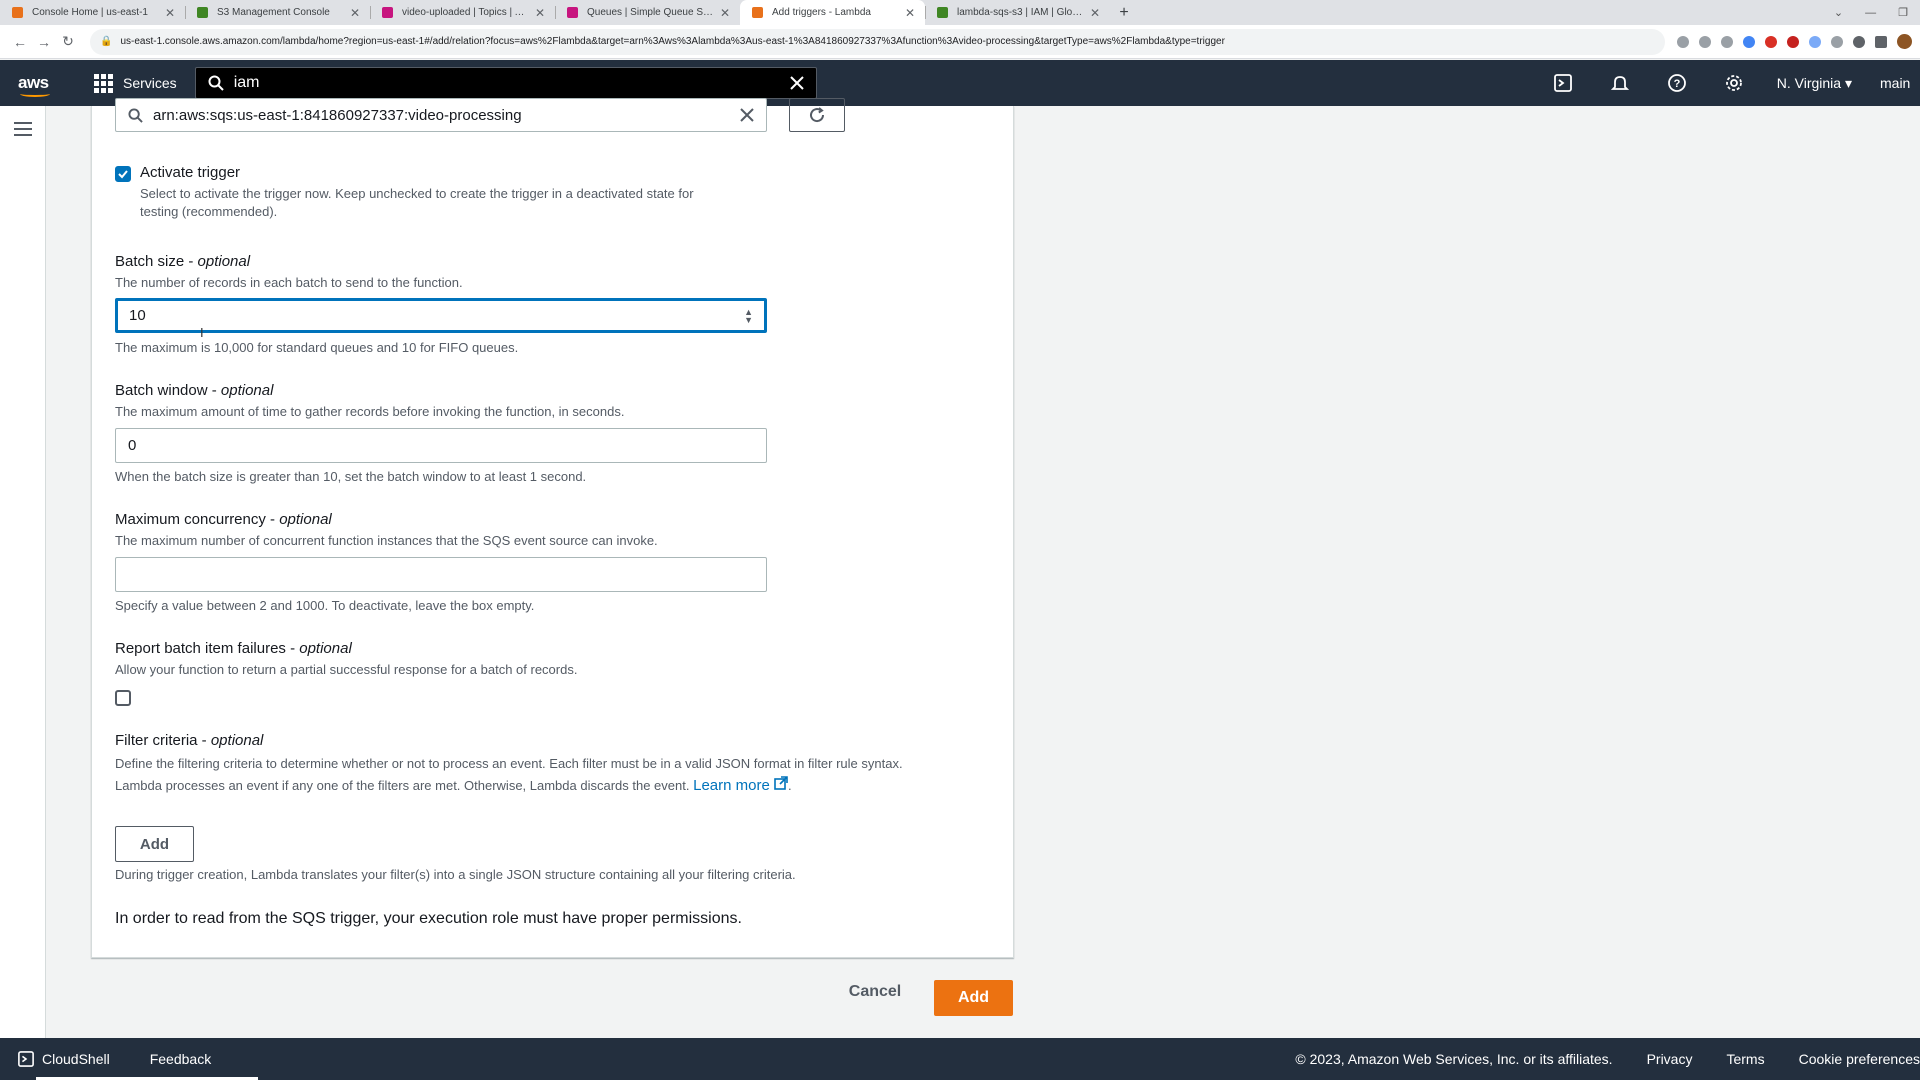  I want to click on tab-search-chevron-icon: ⌄, so click(1838, 12).